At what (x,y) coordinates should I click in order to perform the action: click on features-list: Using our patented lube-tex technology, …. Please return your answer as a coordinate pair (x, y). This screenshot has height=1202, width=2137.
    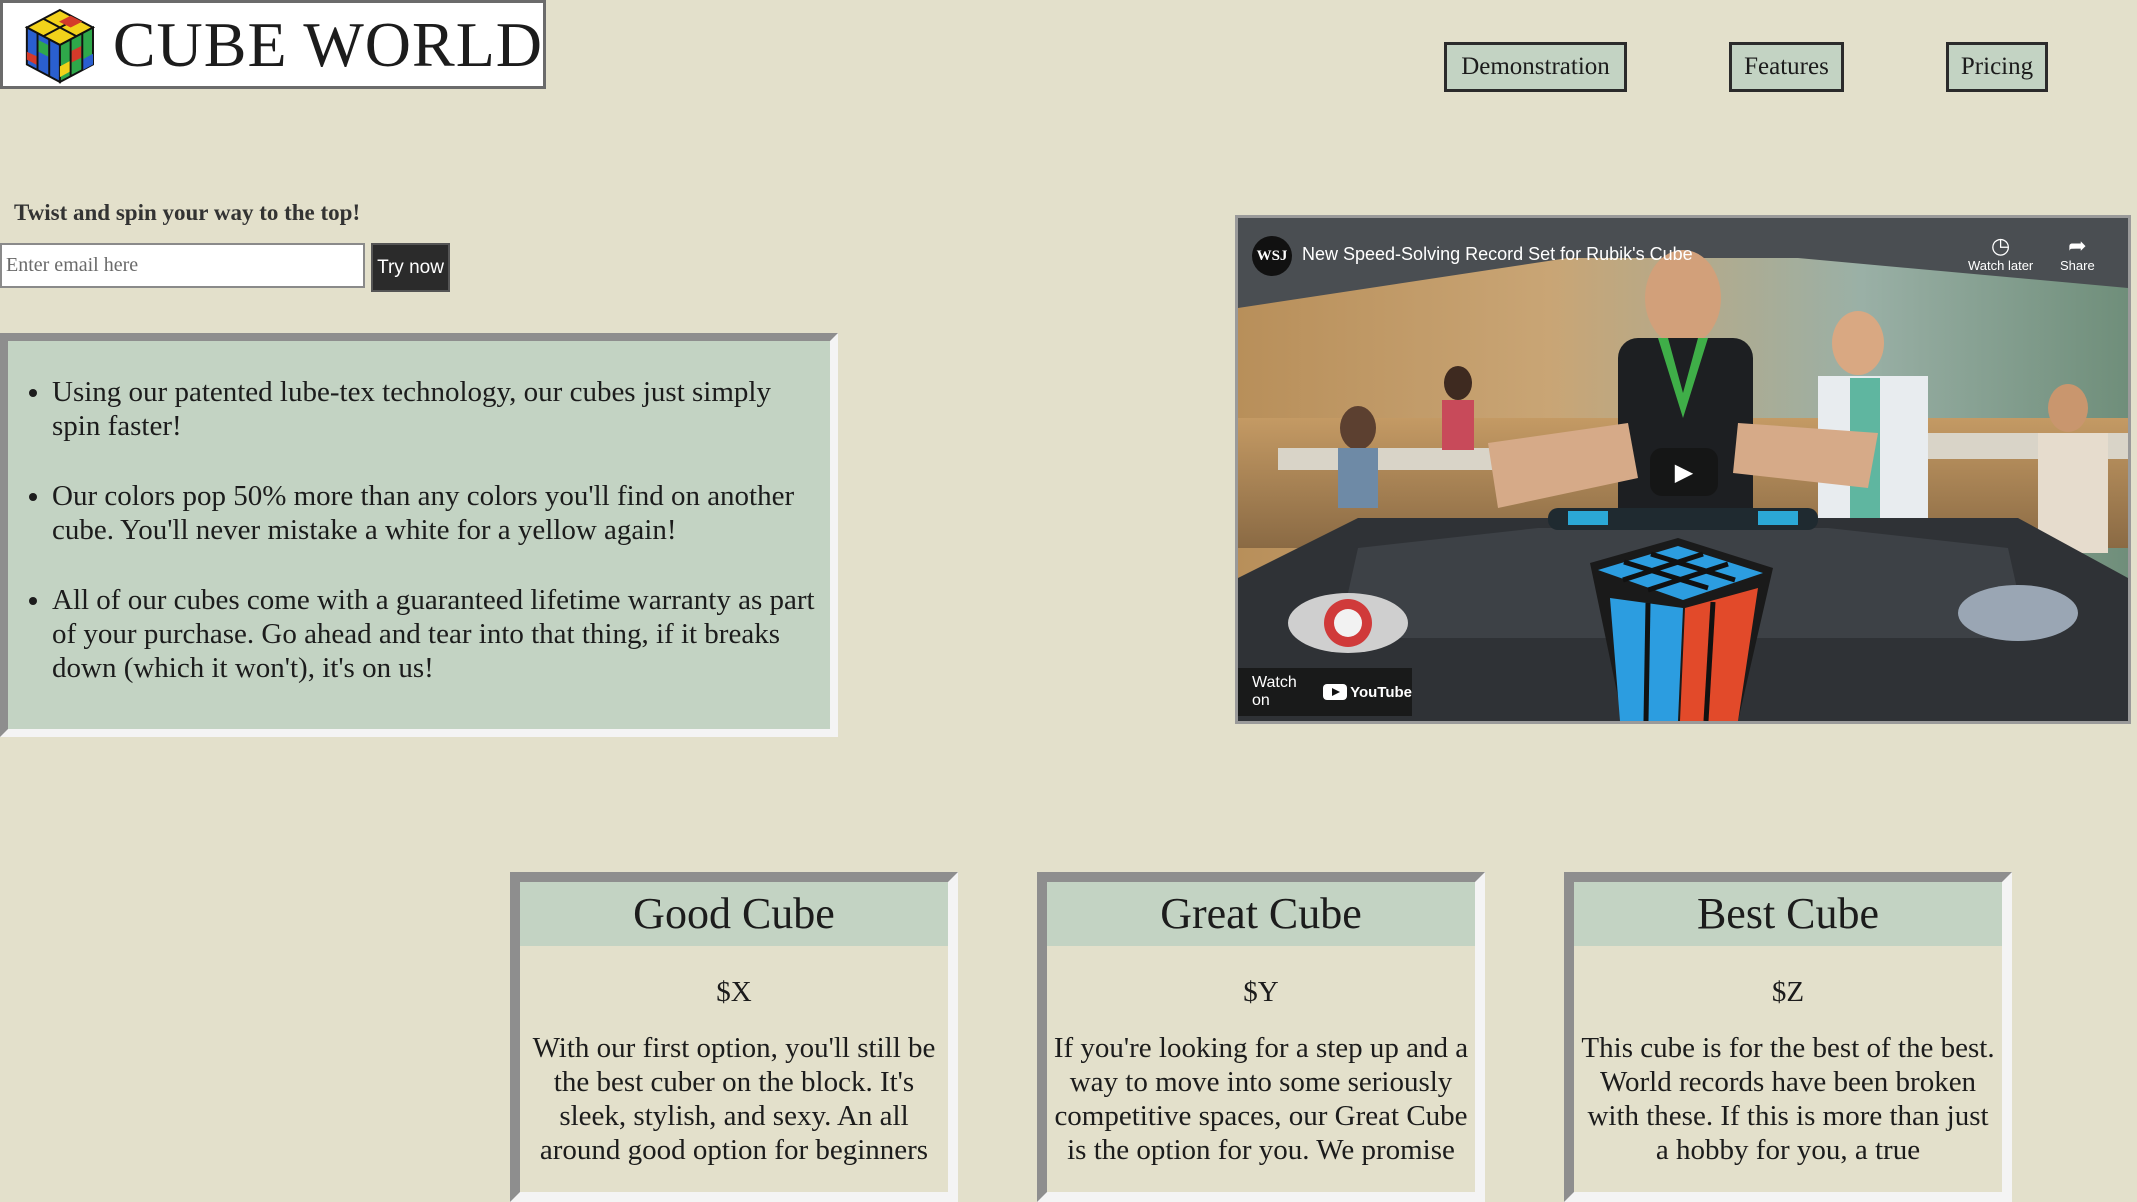
    Looking at the image, I should click on (419, 513).